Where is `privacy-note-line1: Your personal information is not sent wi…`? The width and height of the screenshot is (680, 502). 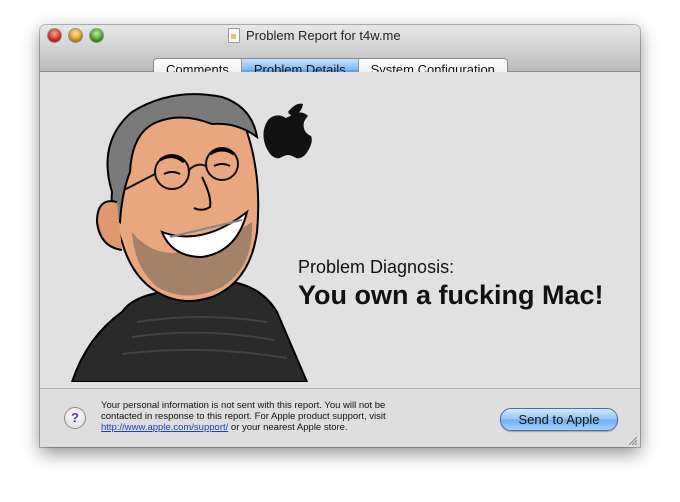 privacy-note-line1: Your personal information is not sent wi… is located at coordinates (243, 405).